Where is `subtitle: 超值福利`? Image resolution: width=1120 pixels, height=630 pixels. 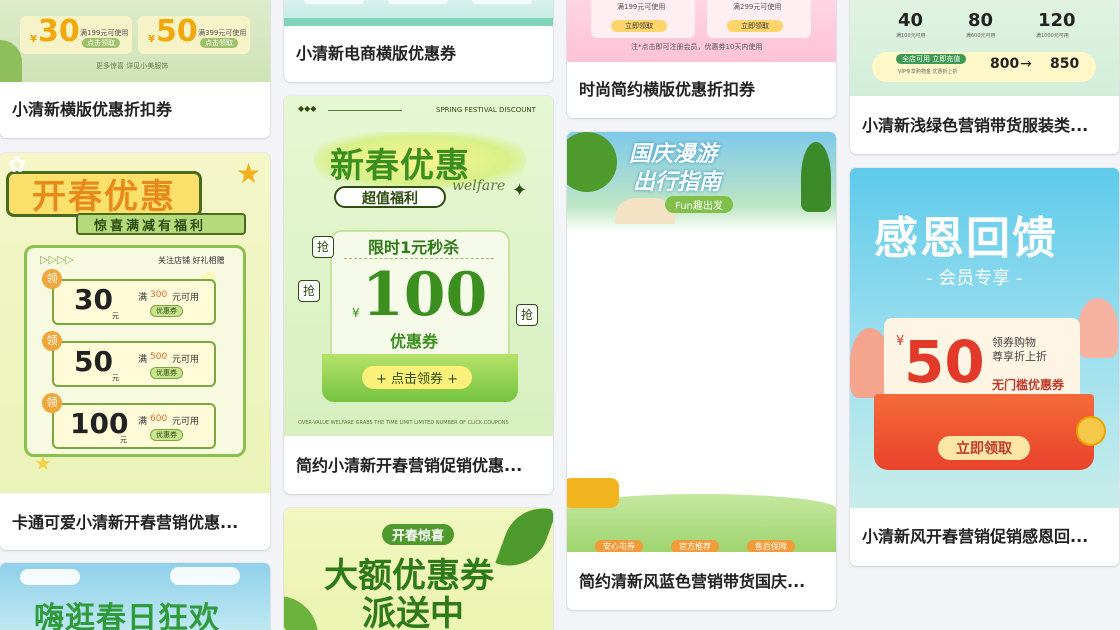 subtitle: 超值福利 is located at coordinates (390, 199).